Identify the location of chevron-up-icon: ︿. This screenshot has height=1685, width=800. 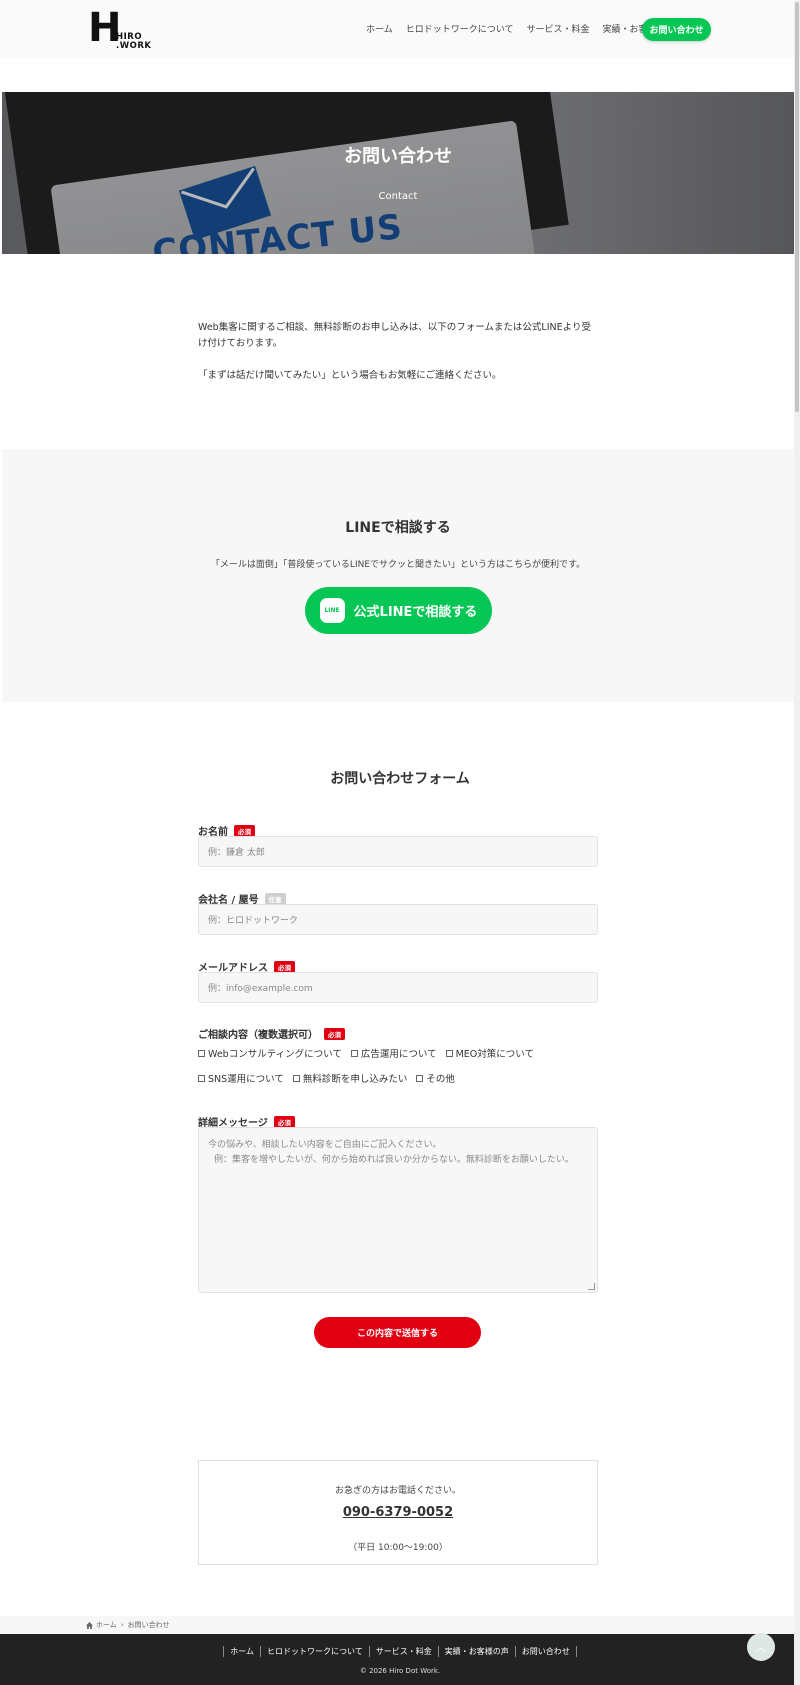
(761, 1647).